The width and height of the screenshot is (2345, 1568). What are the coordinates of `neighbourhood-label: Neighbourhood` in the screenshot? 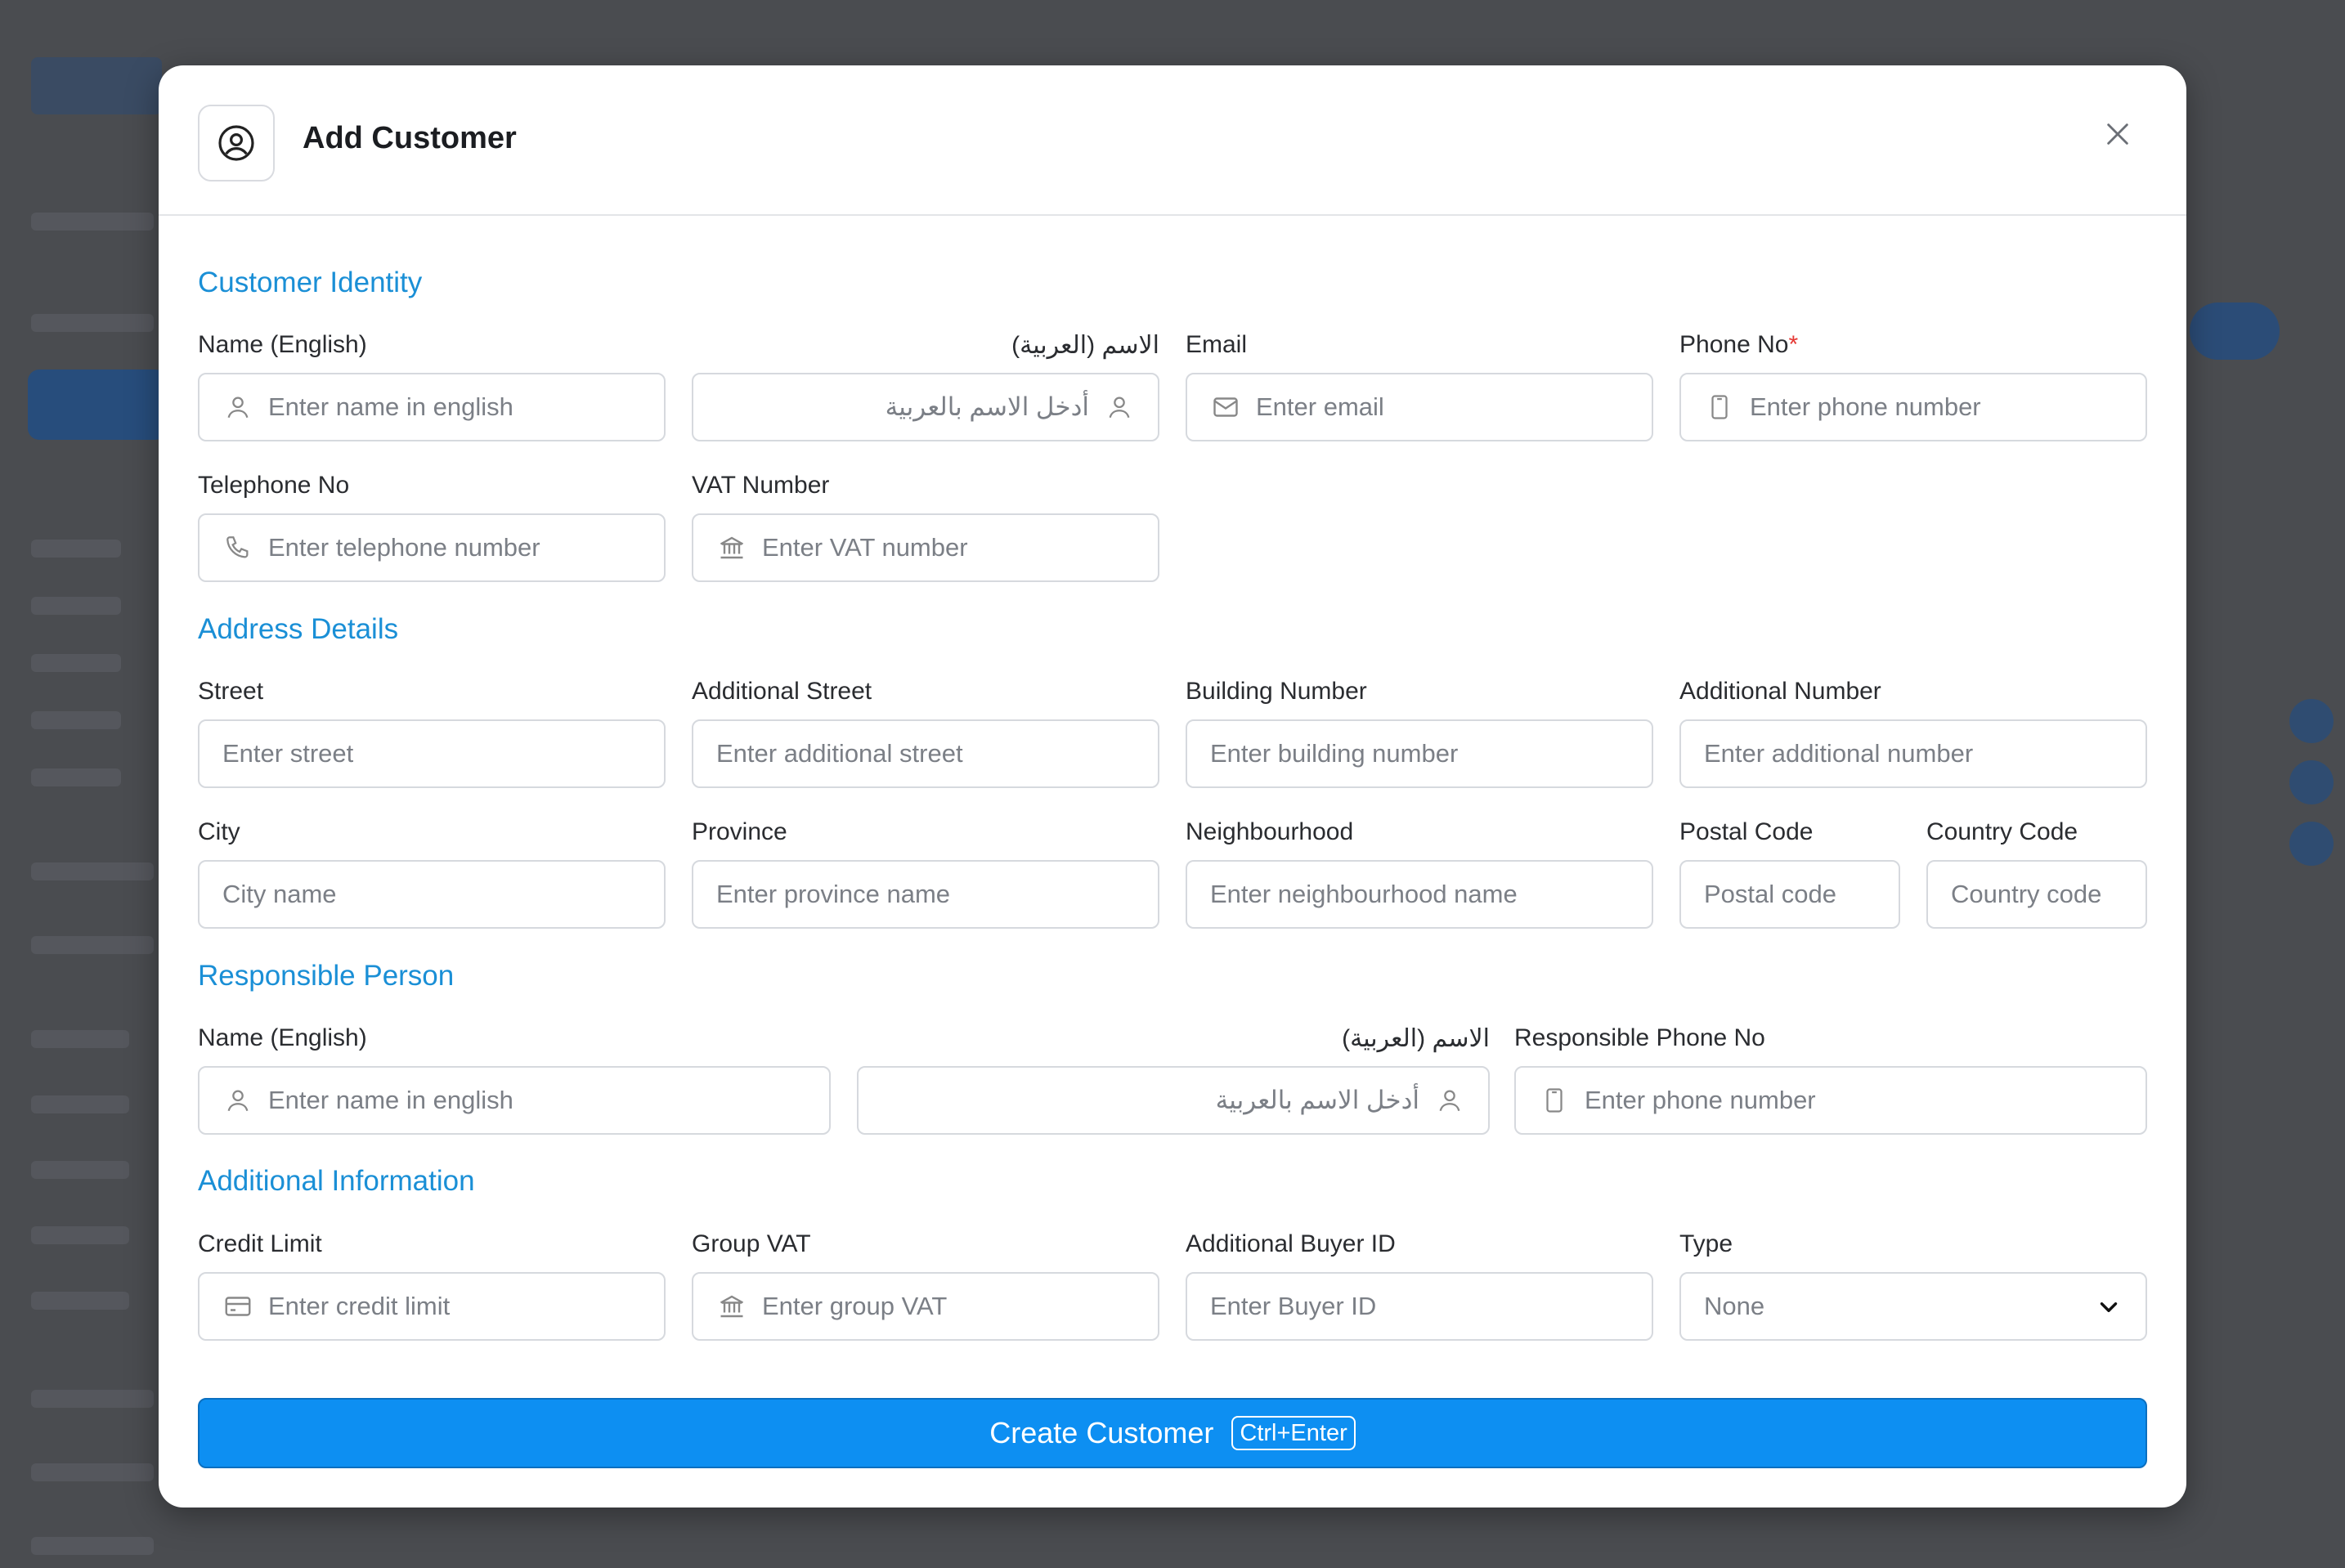 It's located at (1270, 832).